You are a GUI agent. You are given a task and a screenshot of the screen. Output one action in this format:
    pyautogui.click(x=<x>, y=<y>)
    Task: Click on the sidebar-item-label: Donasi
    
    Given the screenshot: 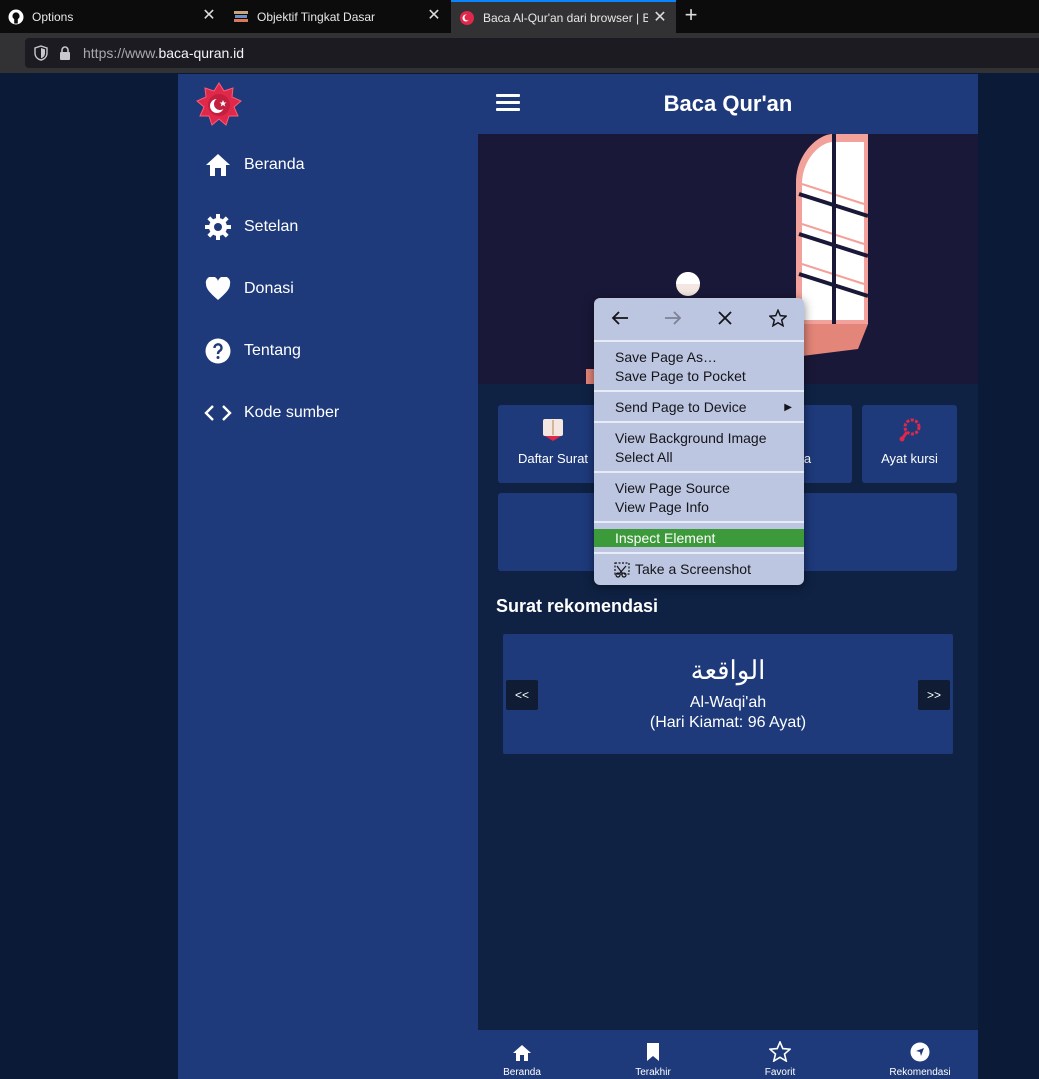 What is the action you would take?
    pyautogui.click(x=269, y=288)
    